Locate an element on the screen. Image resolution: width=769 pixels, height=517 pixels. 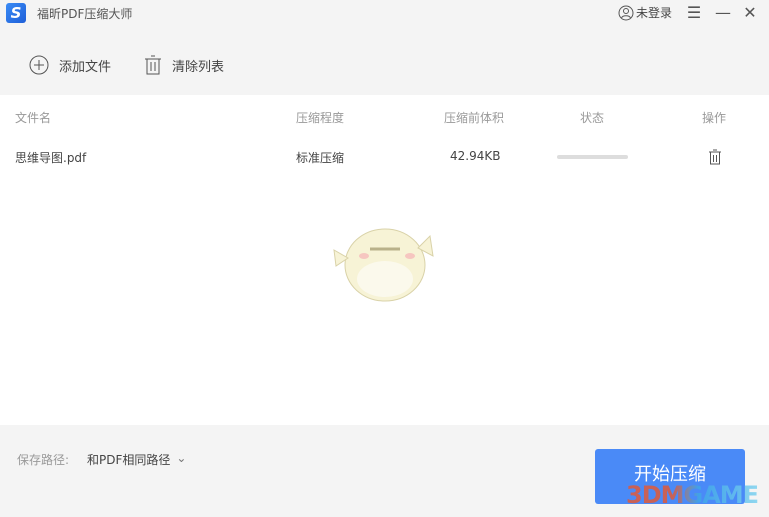
add-file-label: 添加文件 is located at coordinates (85, 67).